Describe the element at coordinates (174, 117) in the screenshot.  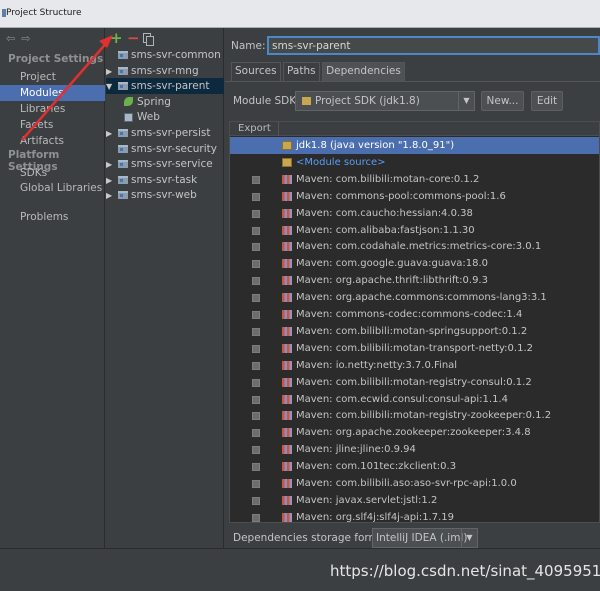
I see `tree-node-web: Web` at that location.